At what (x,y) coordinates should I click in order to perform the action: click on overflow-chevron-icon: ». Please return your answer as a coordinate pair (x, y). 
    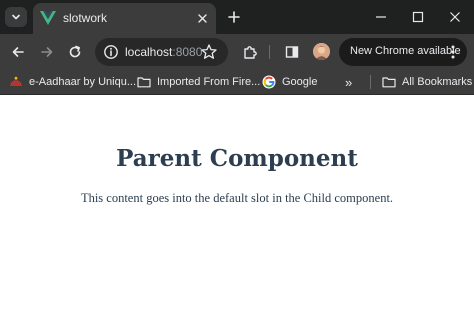
    Looking at the image, I should click on (349, 82).